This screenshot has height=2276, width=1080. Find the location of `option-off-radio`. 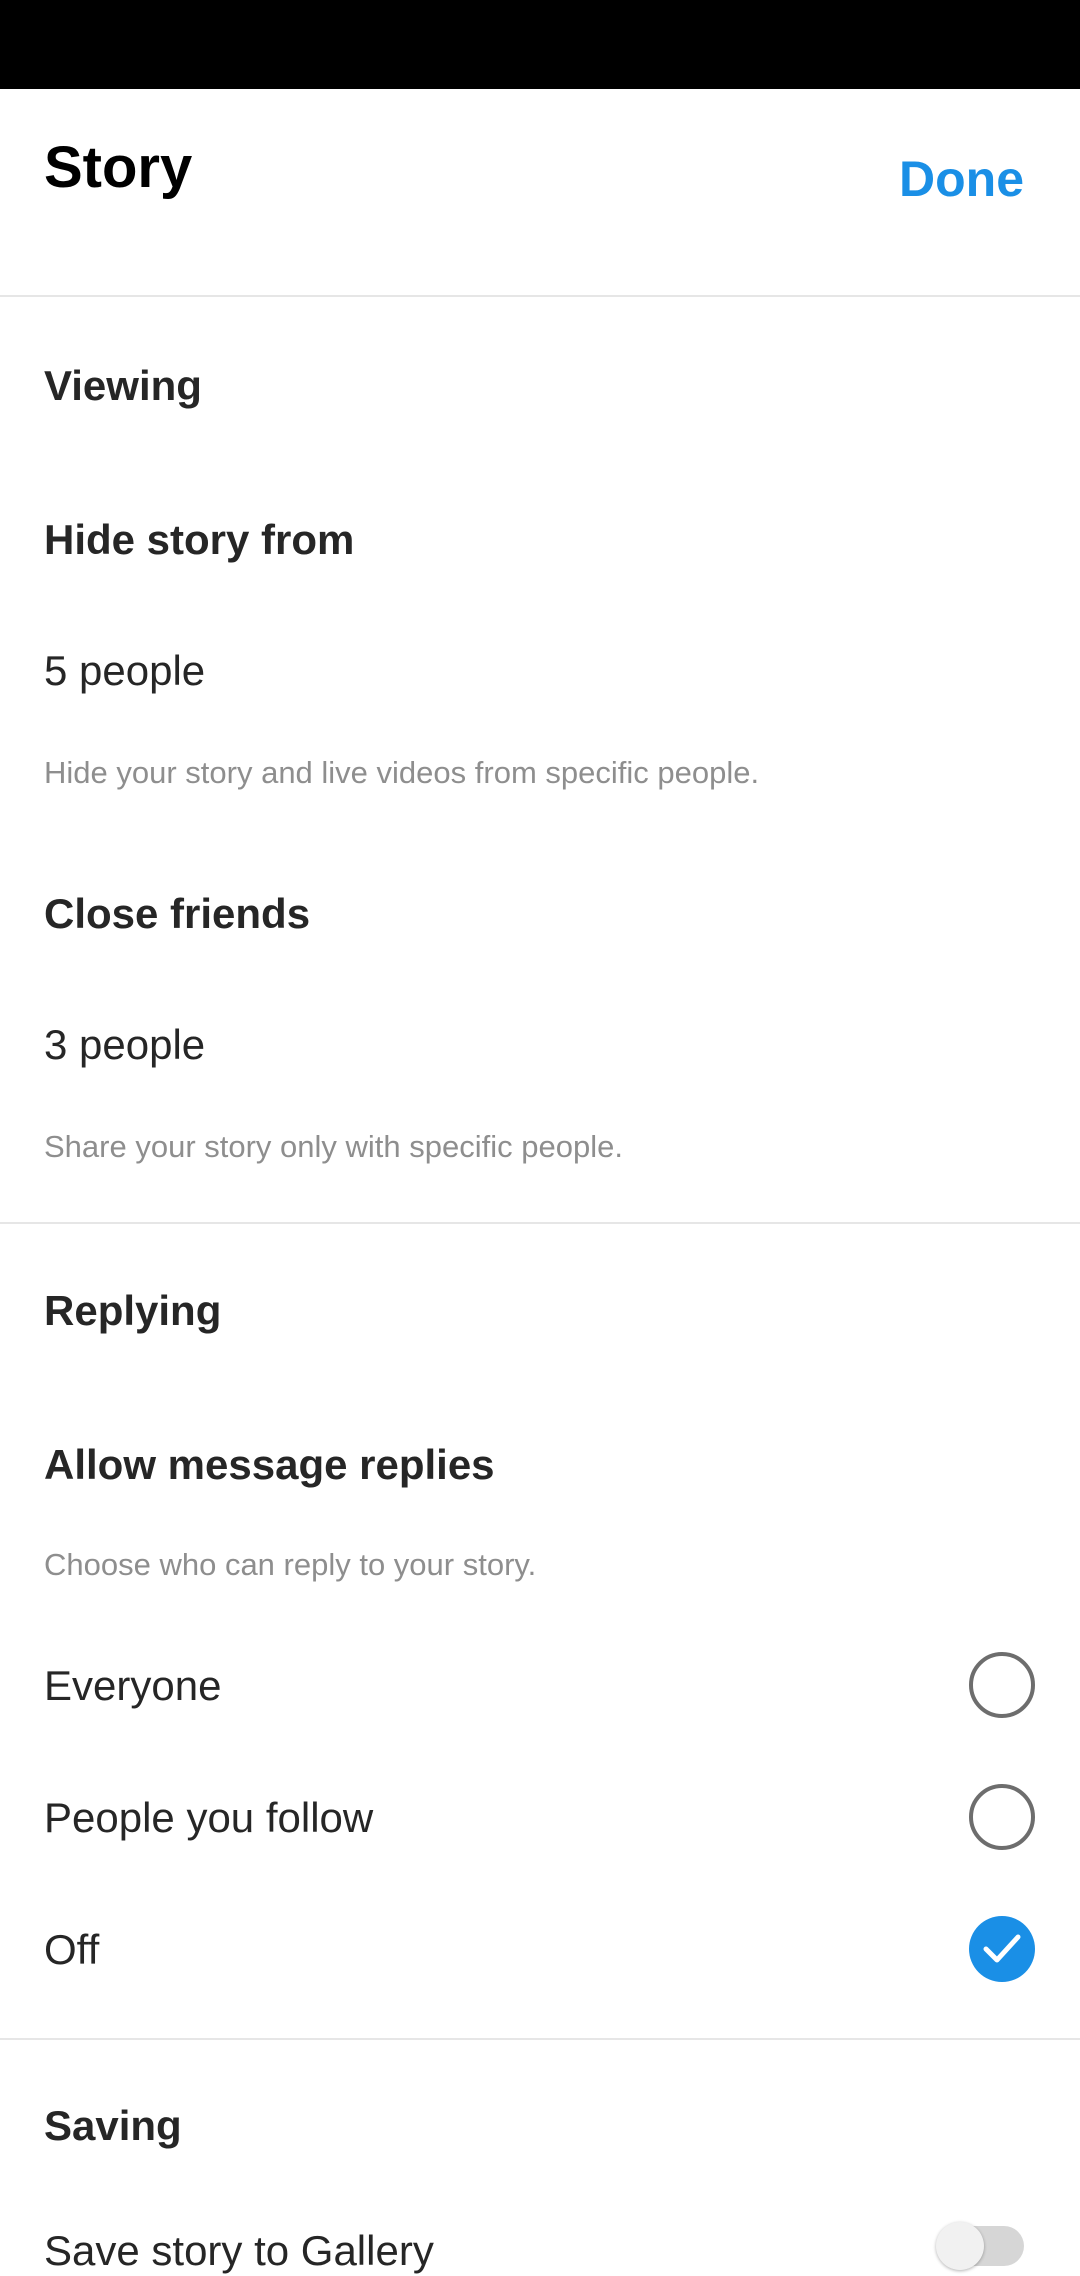

option-off-radio is located at coordinates (1002, 1949).